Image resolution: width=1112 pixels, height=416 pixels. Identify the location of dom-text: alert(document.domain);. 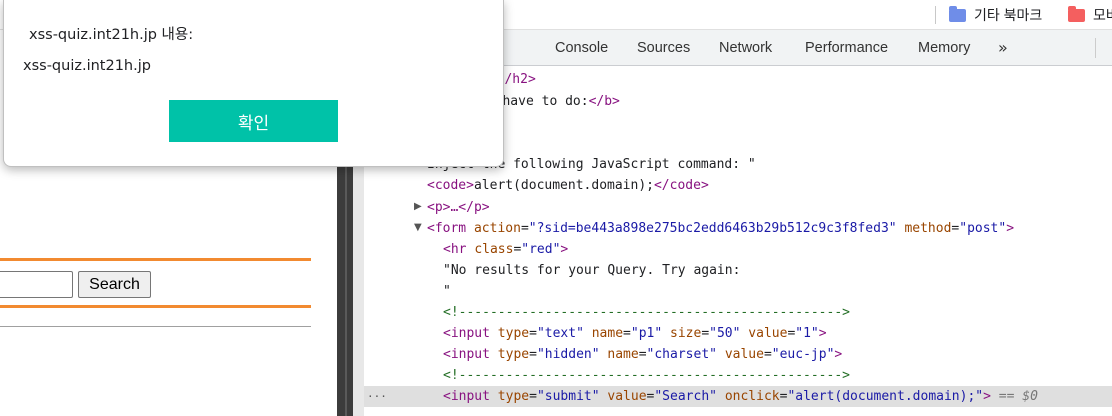
(563, 185).